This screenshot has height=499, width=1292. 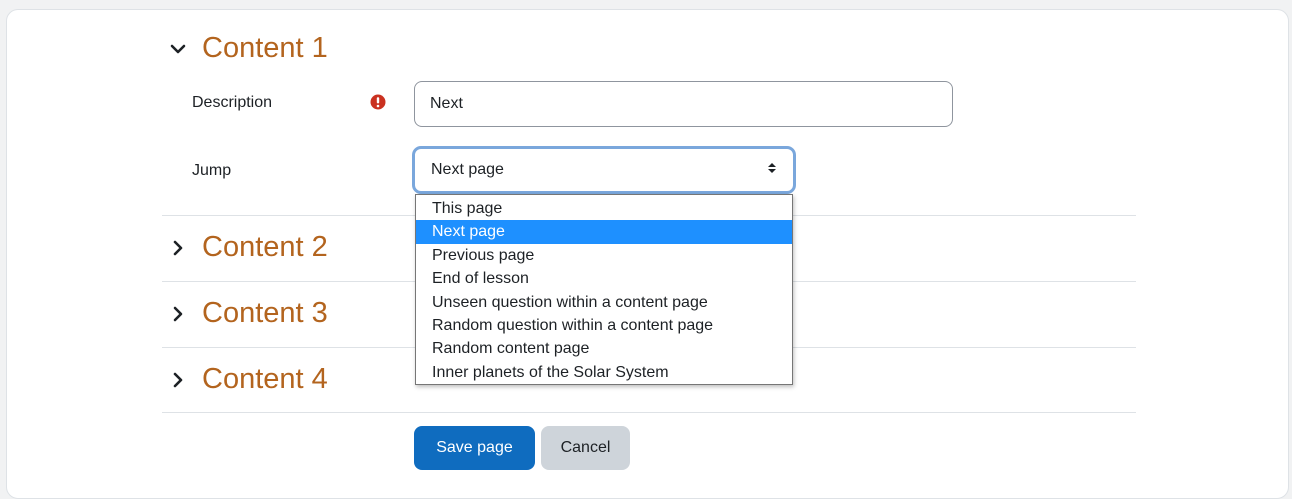 I want to click on section-title: Content 2, so click(x=265, y=247).